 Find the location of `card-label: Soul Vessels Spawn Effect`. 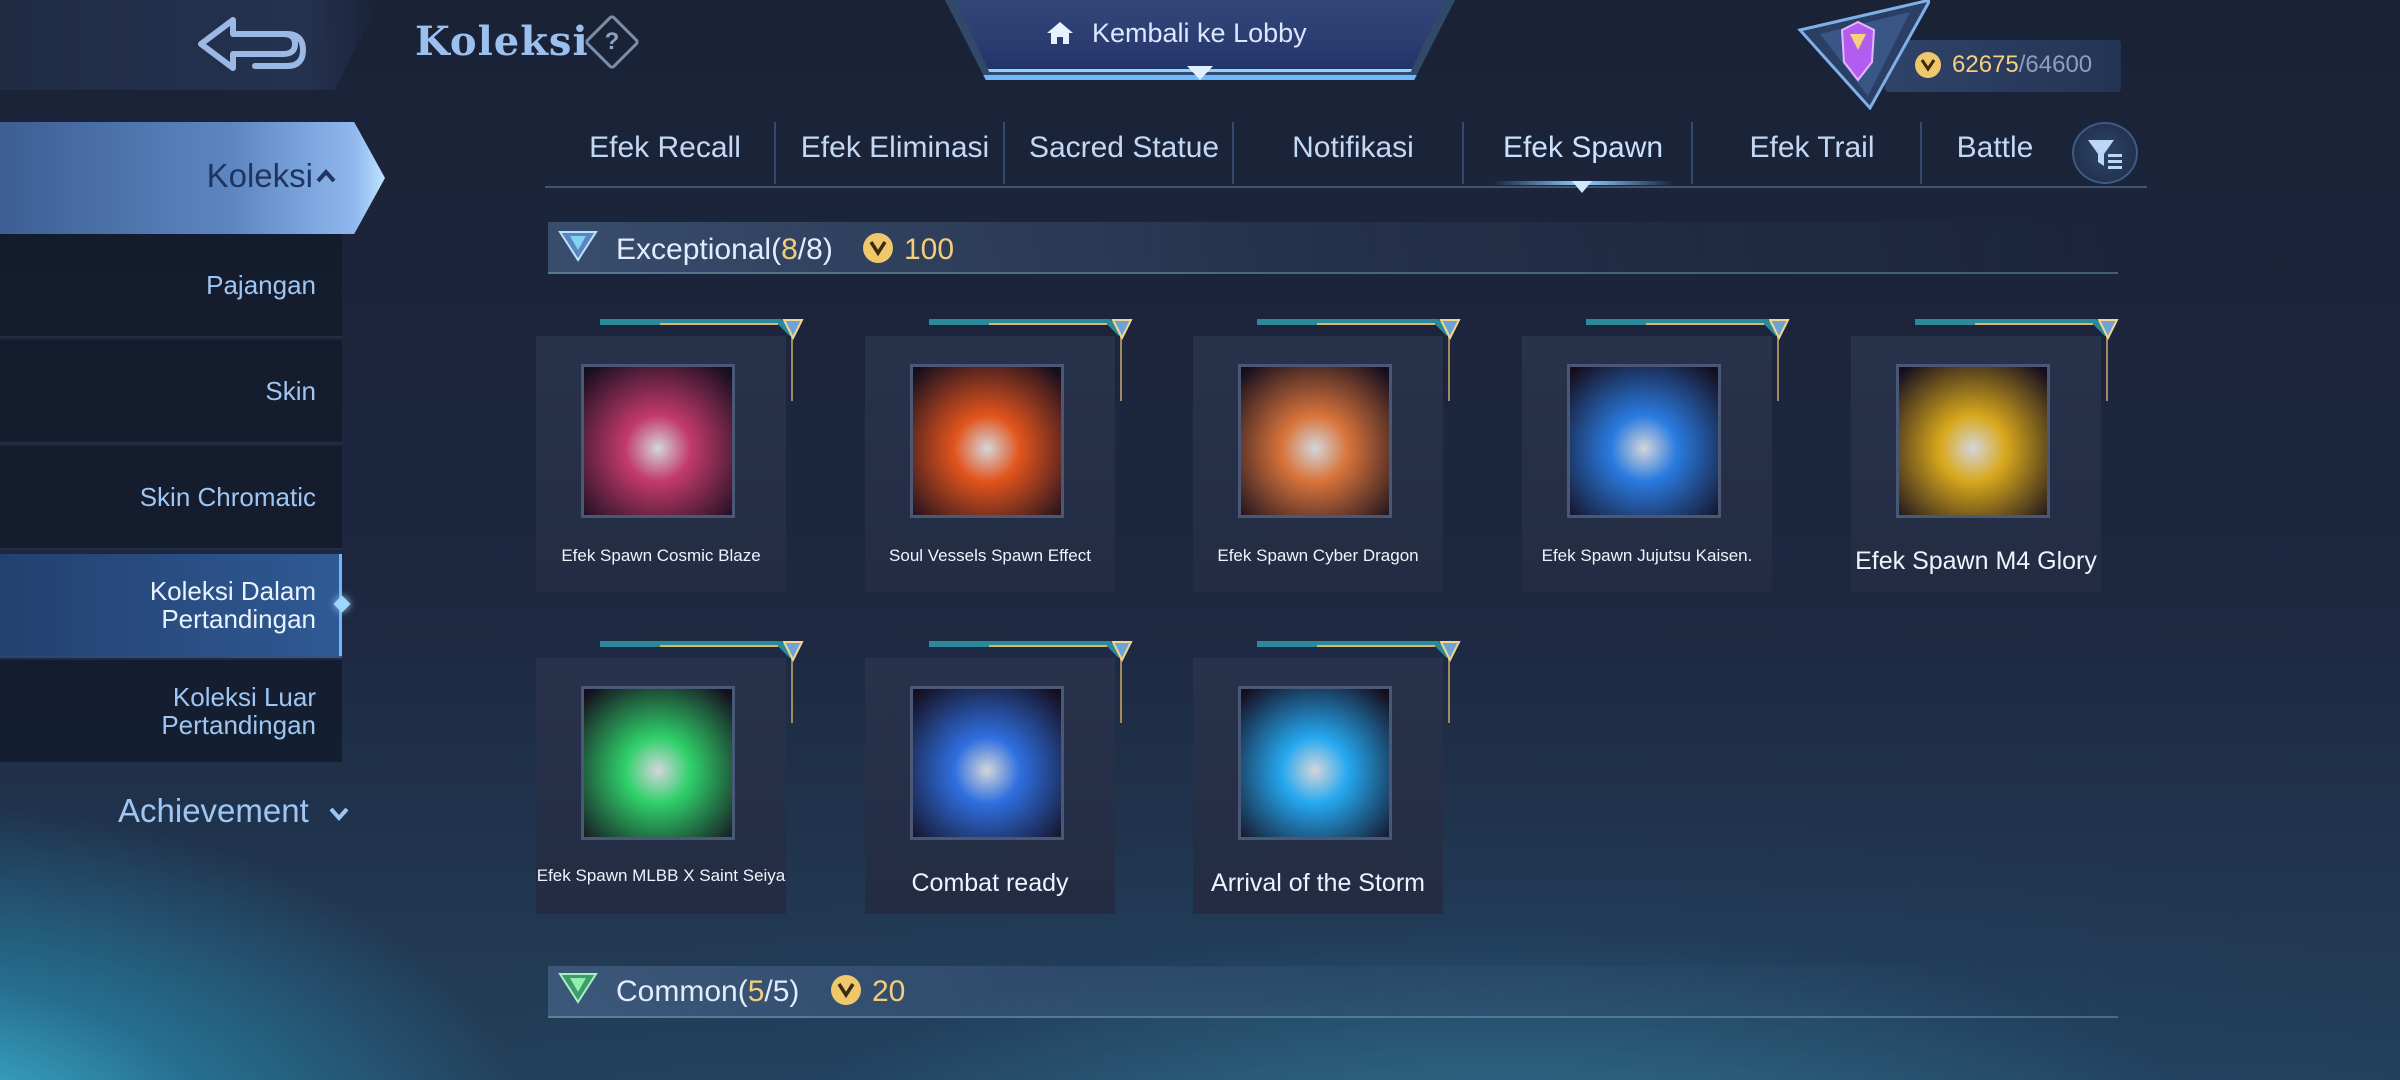

card-label: Soul Vessels Spawn Effect is located at coordinates (990, 555).